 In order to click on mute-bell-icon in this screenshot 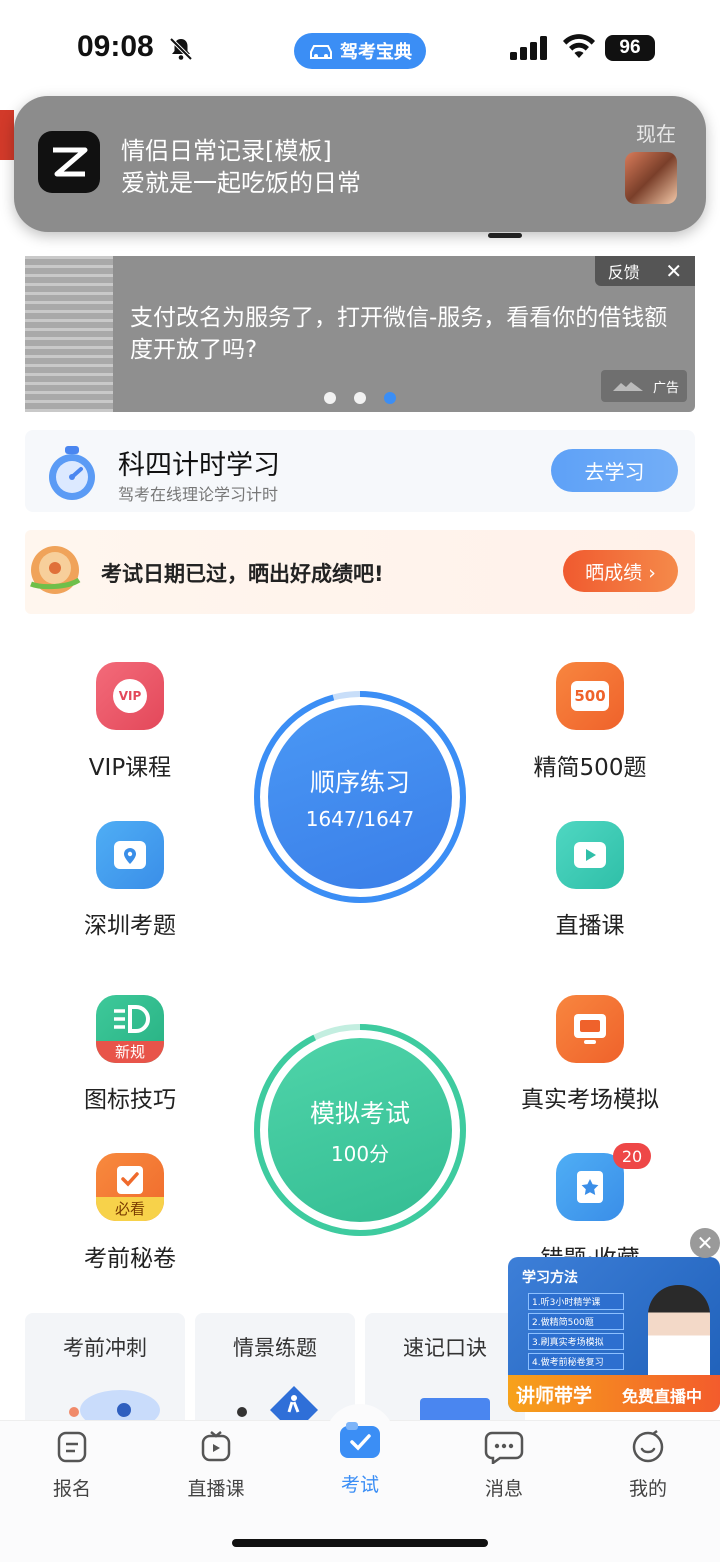, I will do `click(181, 49)`.